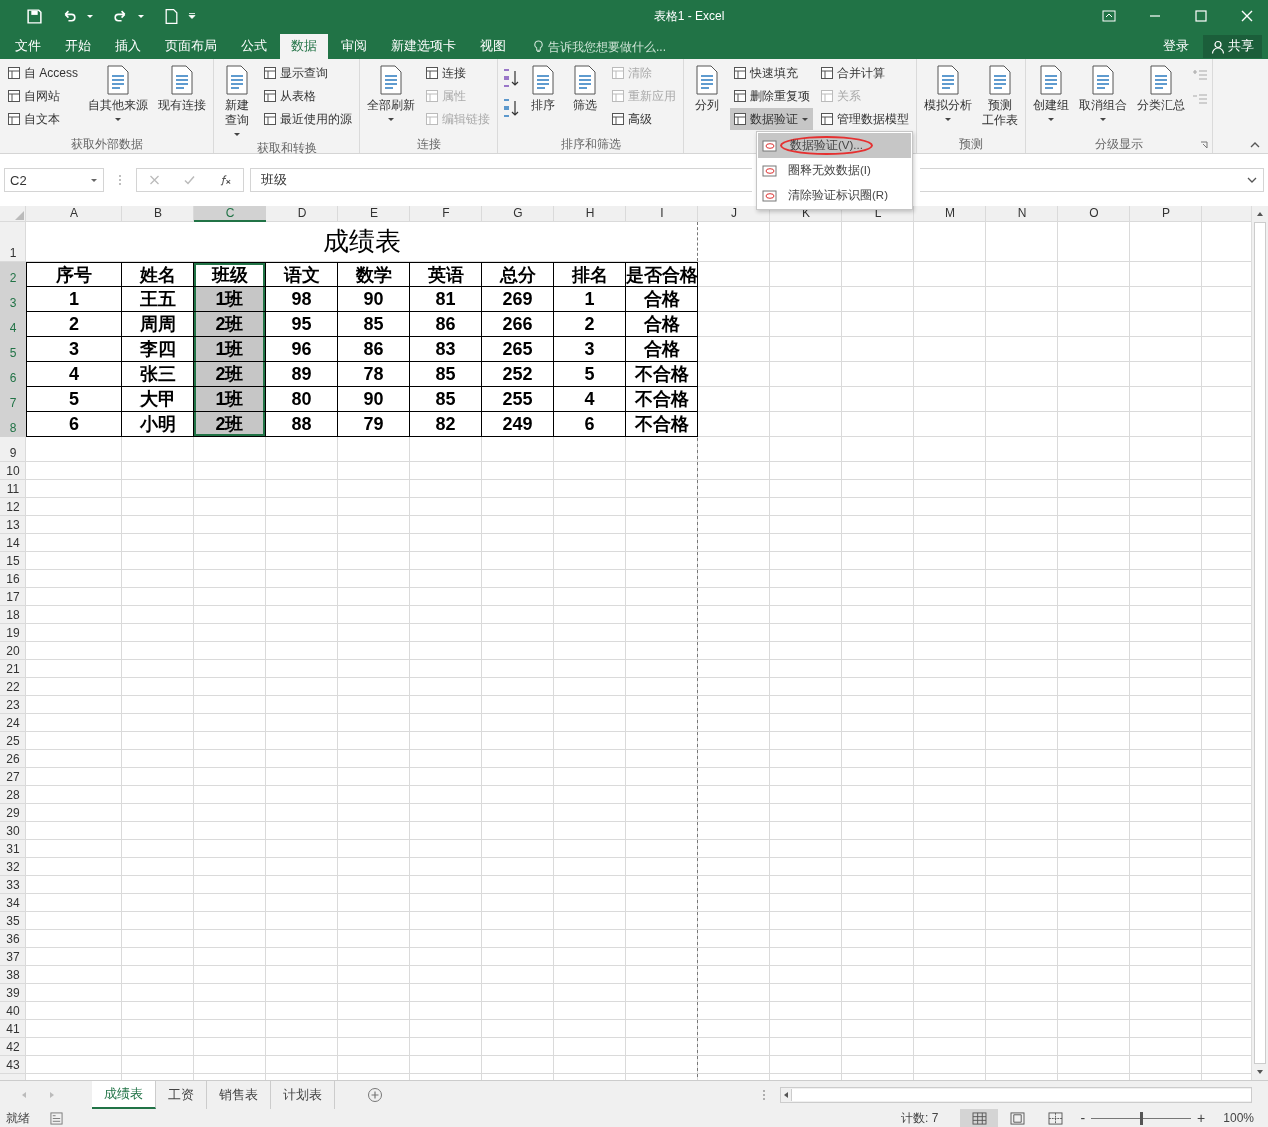 The height and width of the screenshot is (1127, 1268). Describe the element at coordinates (74, 214) in the screenshot. I see `column-header: A` at that location.